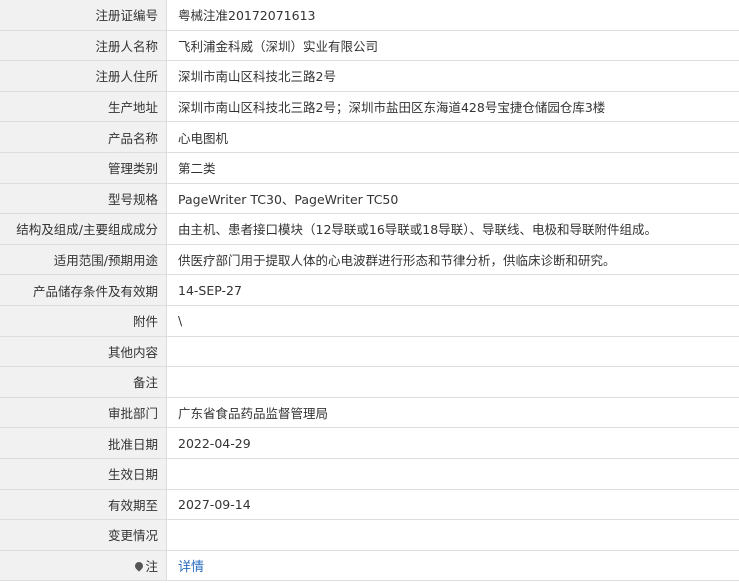 This screenshot has height=583, width=739. What do you see at coordinates (83, 199) in the screenshot?
I see `row-label: 型号规格` at bounding box center [83, 199].